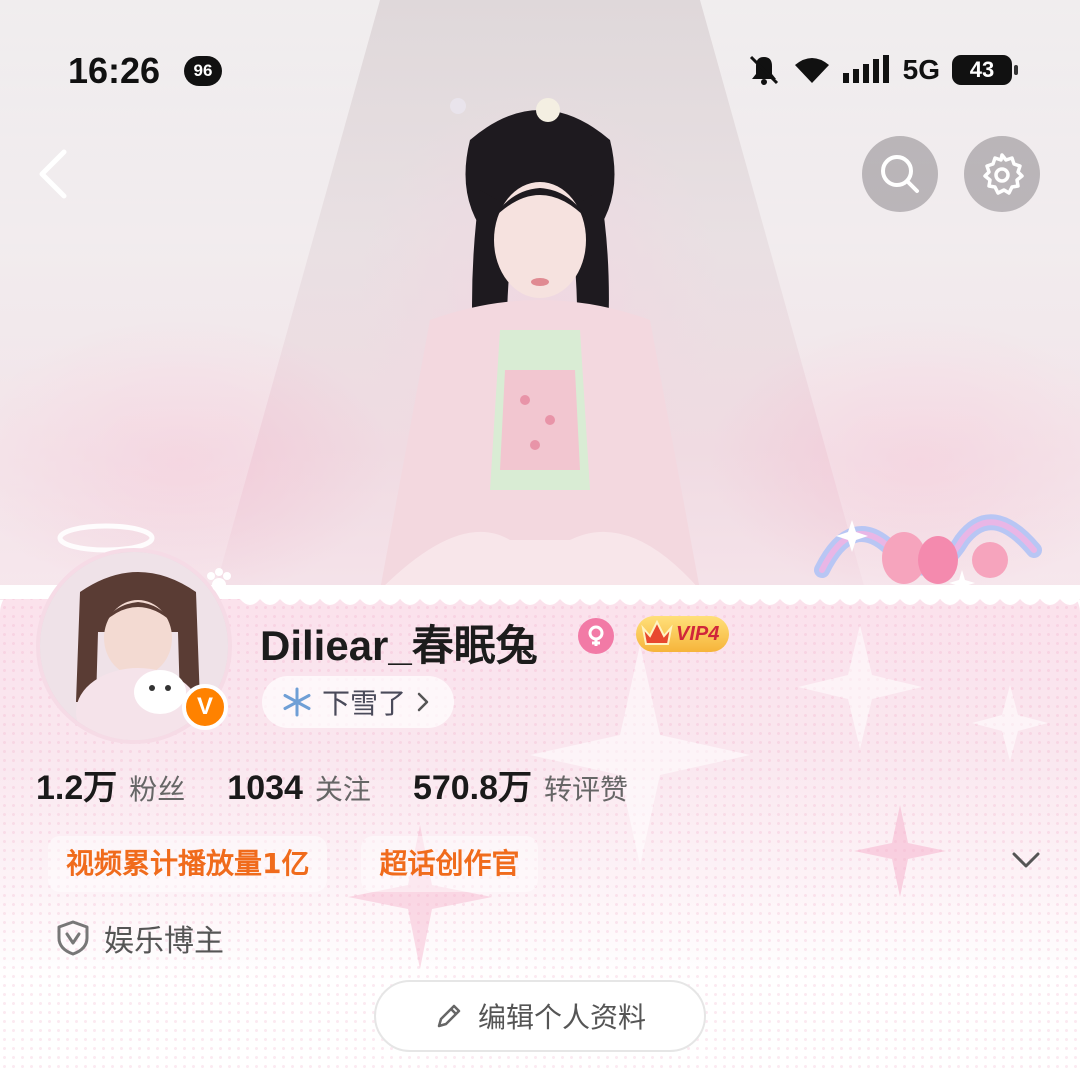 Image resolution: width=1080 pixels, height=1069 pixels. Describe the element at coordinates (449, 864) in the screenshot. I see `tag-super-topic-creator: 超话创作官` at that location.